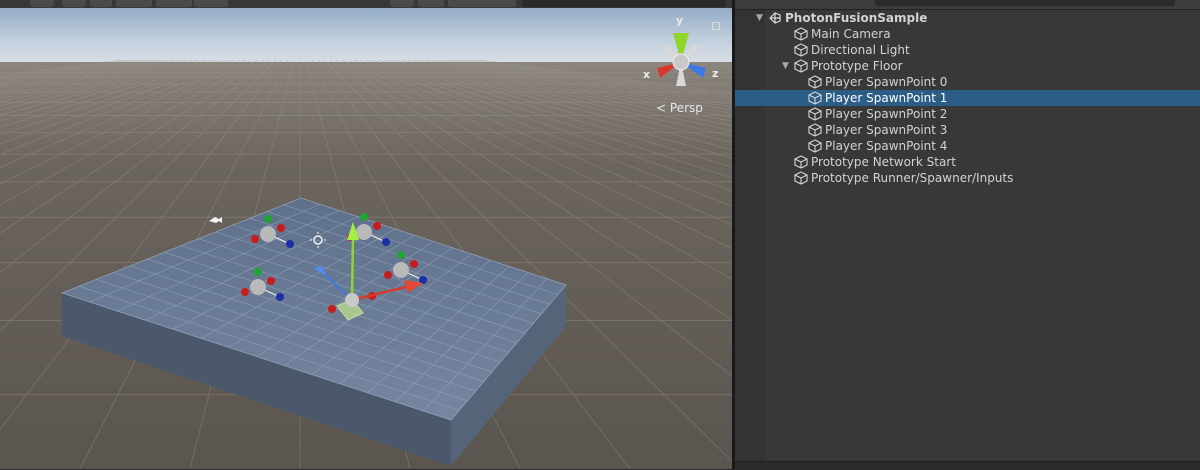 This screenshot has width=1200, height=470. I want to click on grid-toggle-button, so click(211, 3).